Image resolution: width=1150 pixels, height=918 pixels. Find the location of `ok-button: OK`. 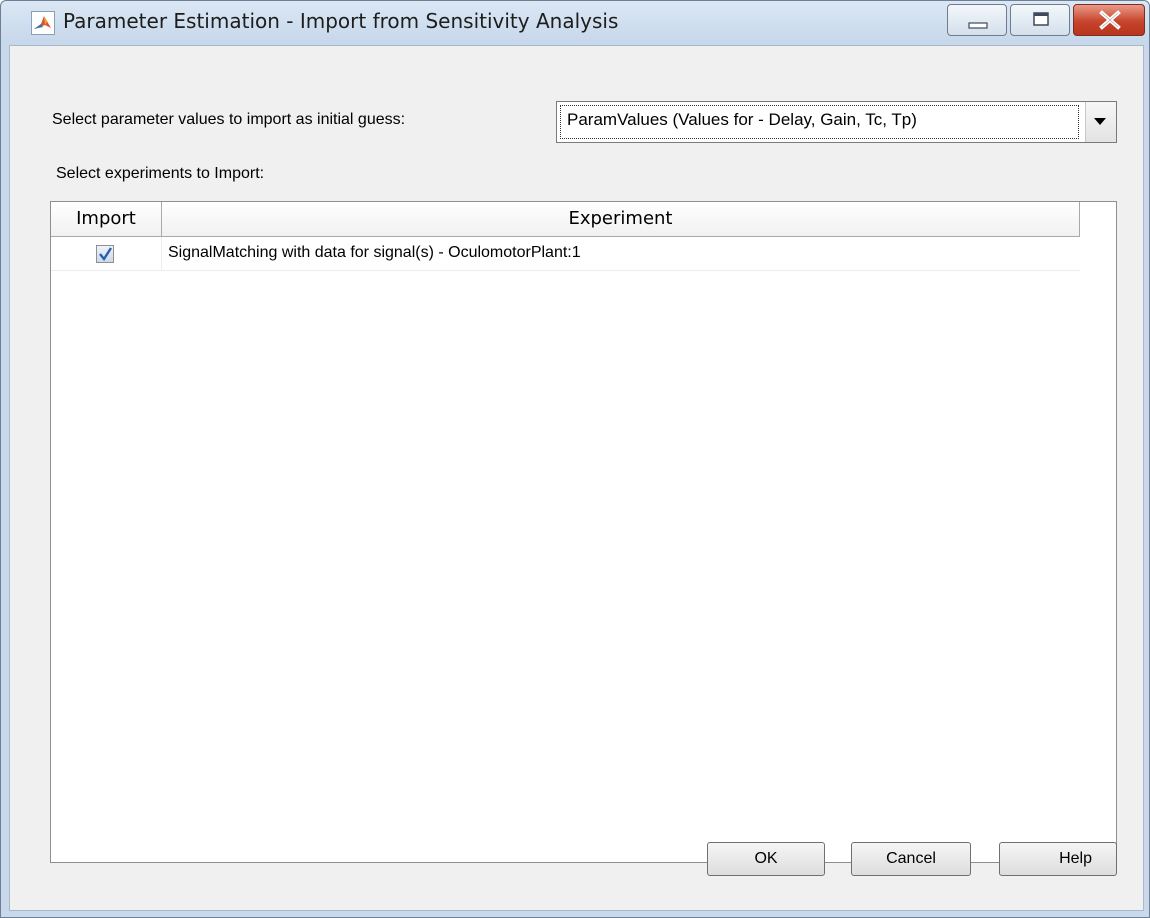

ok-button: OK is located at coordinates (766, 859).